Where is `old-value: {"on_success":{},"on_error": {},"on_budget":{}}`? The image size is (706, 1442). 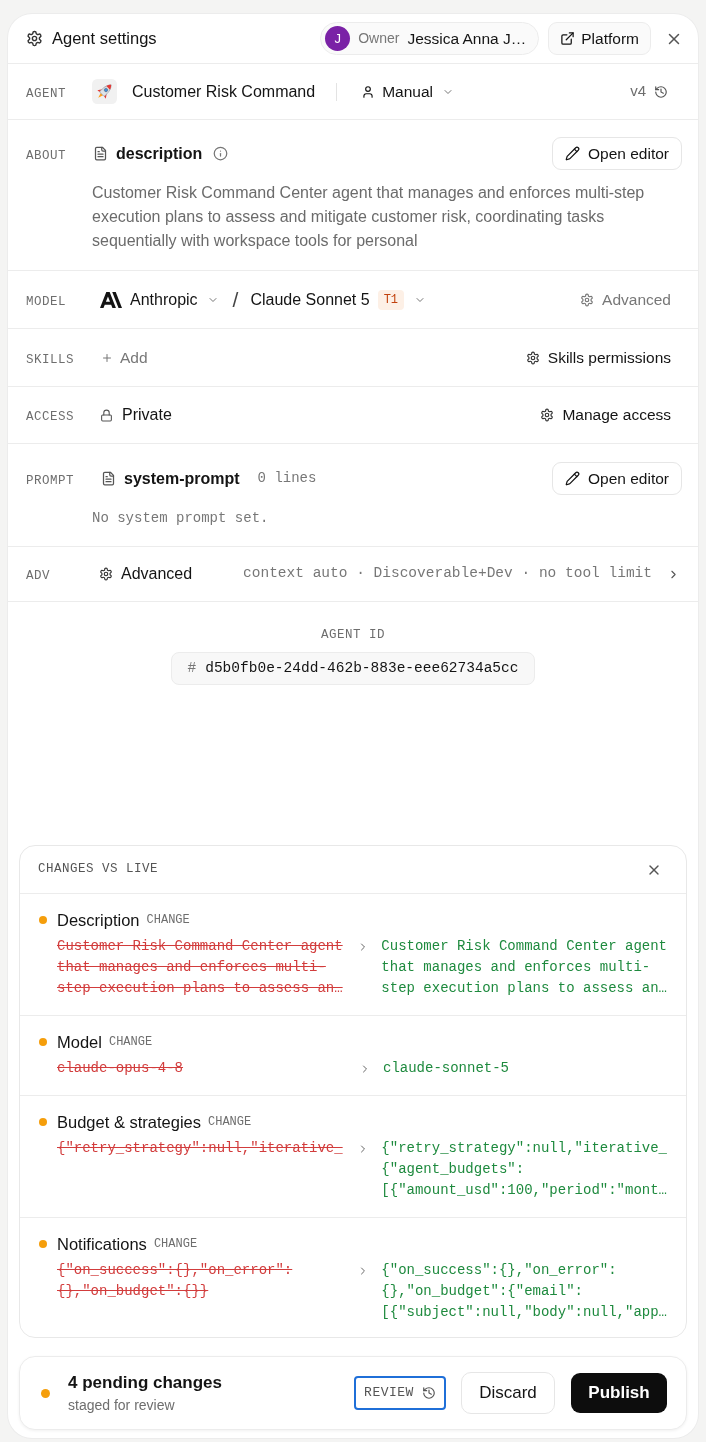
old-value: {"on_success":{},"on_error": {},"on_budget":{}} is located at coordinates (175, 1281).